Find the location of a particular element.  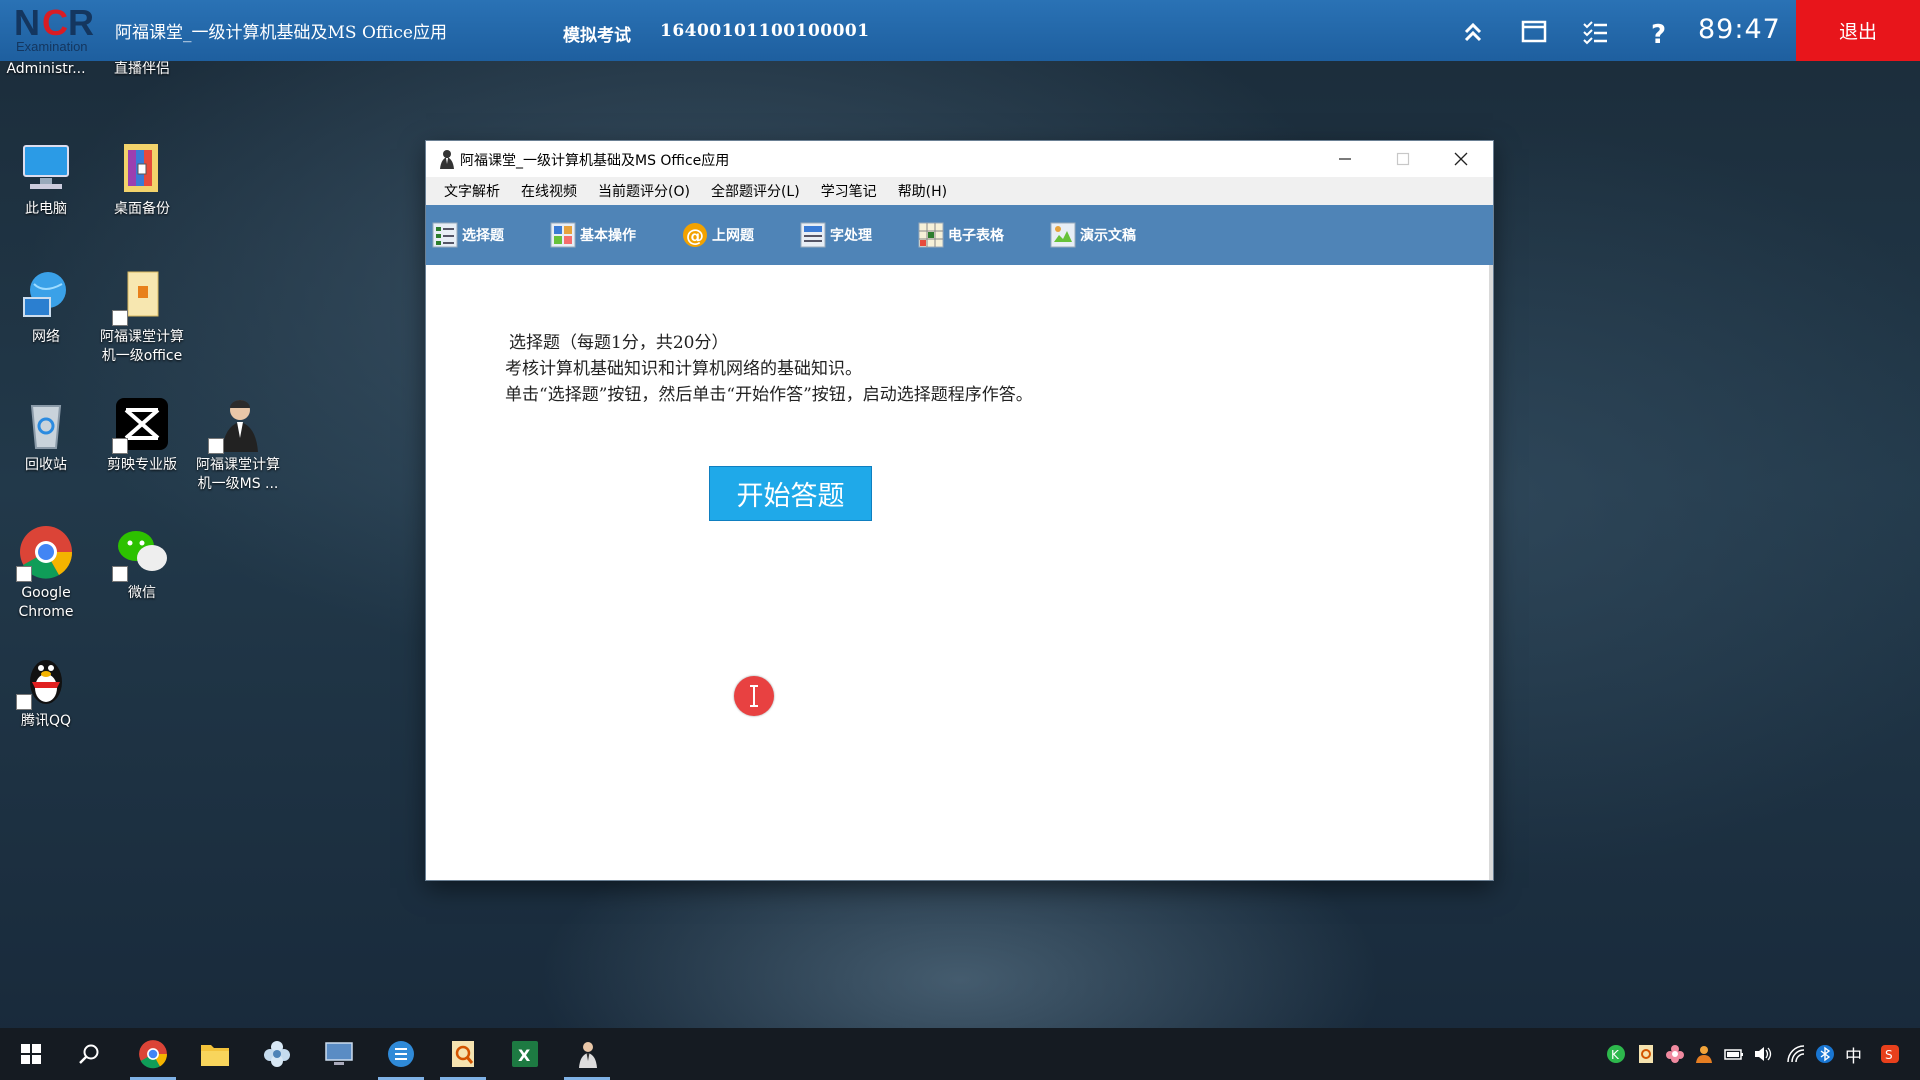

close-icon is located at coordinates (1461, 159).